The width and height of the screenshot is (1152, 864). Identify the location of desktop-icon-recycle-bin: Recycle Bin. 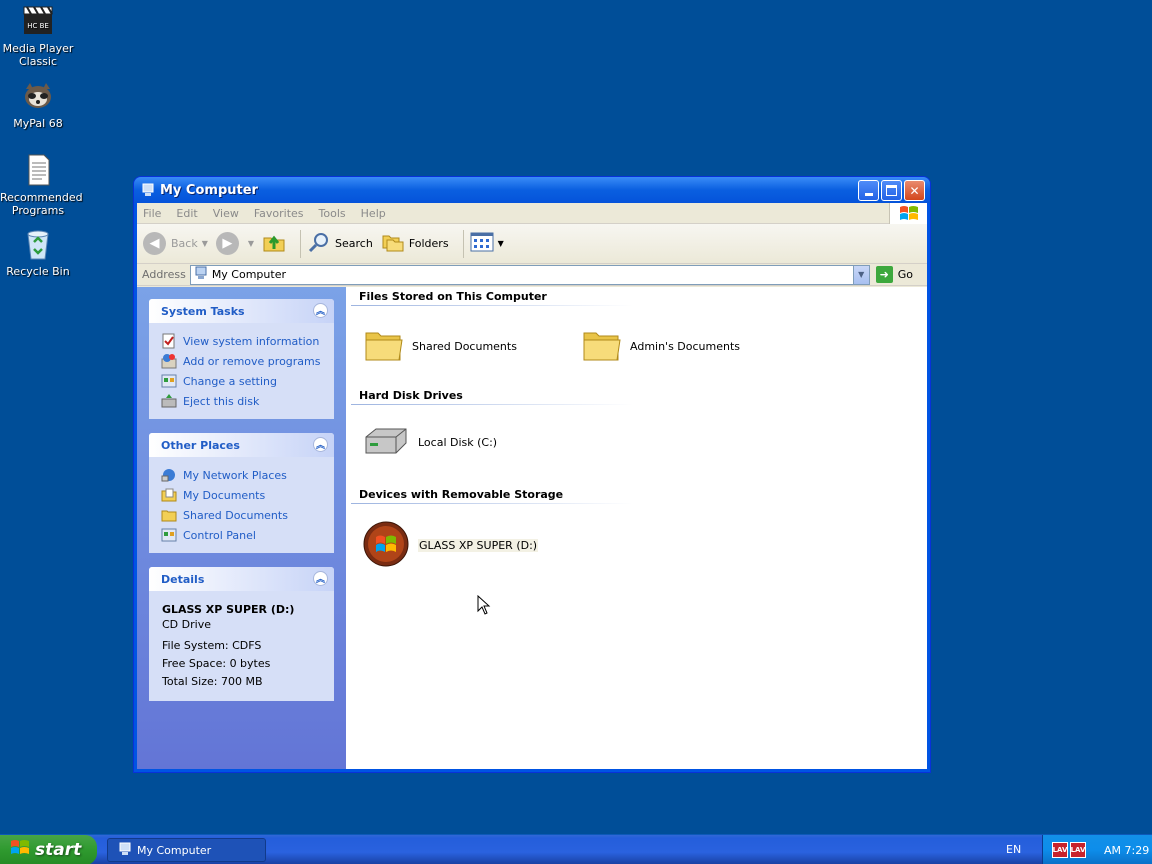
(38, 252).